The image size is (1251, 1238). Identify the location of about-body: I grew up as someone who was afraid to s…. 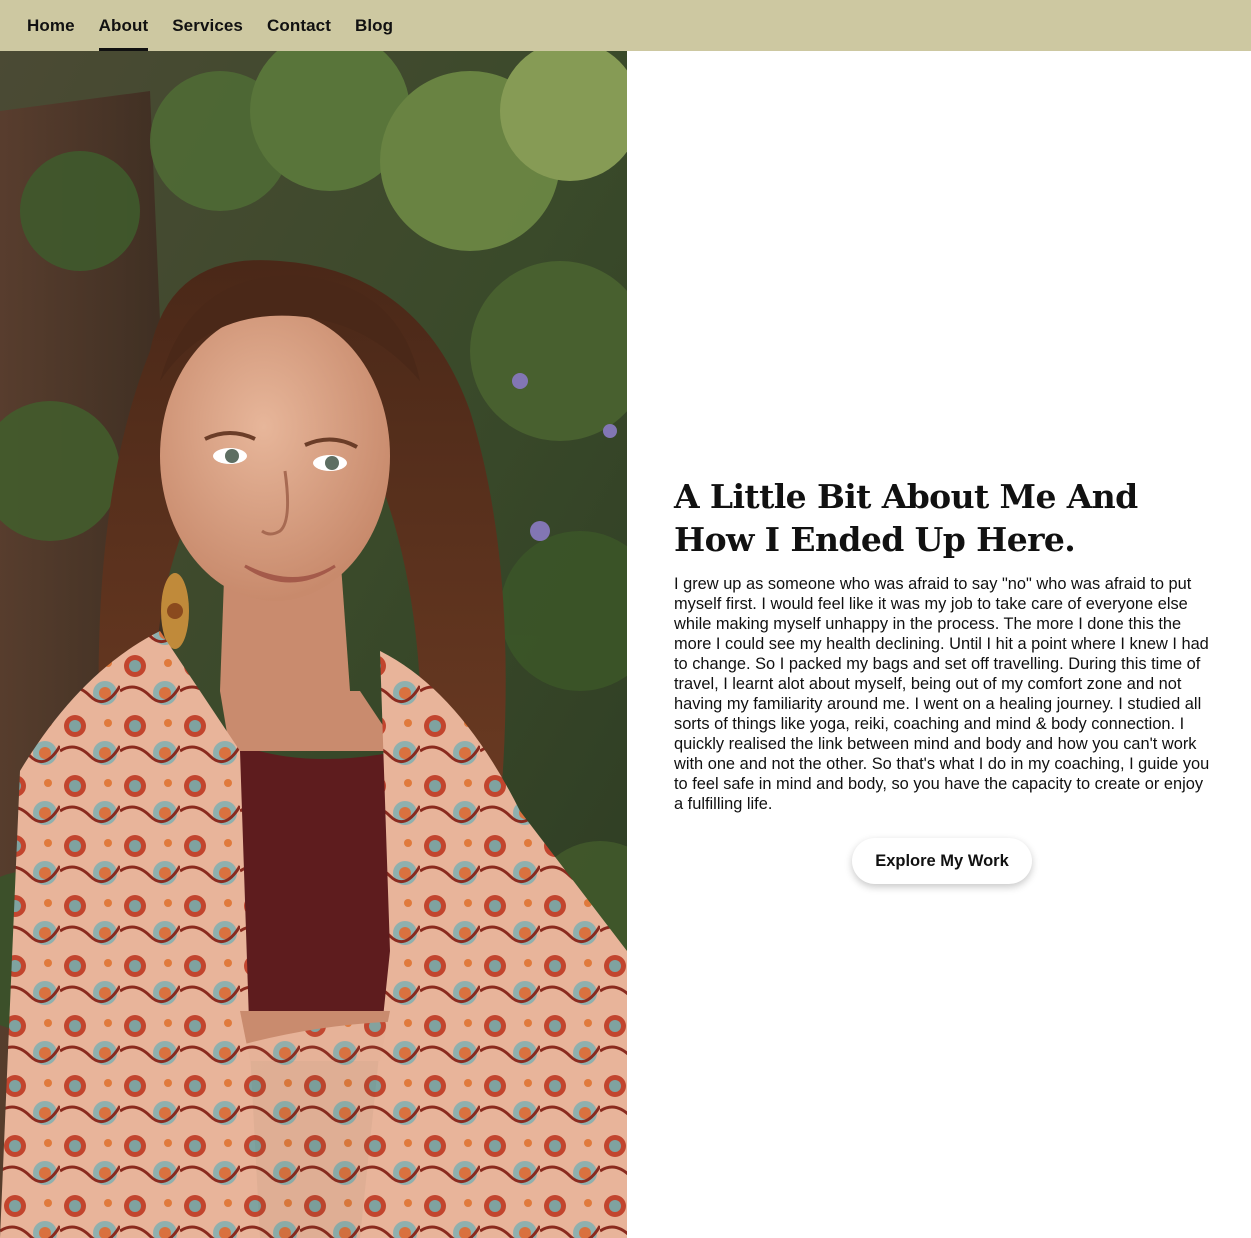
(942, 694).